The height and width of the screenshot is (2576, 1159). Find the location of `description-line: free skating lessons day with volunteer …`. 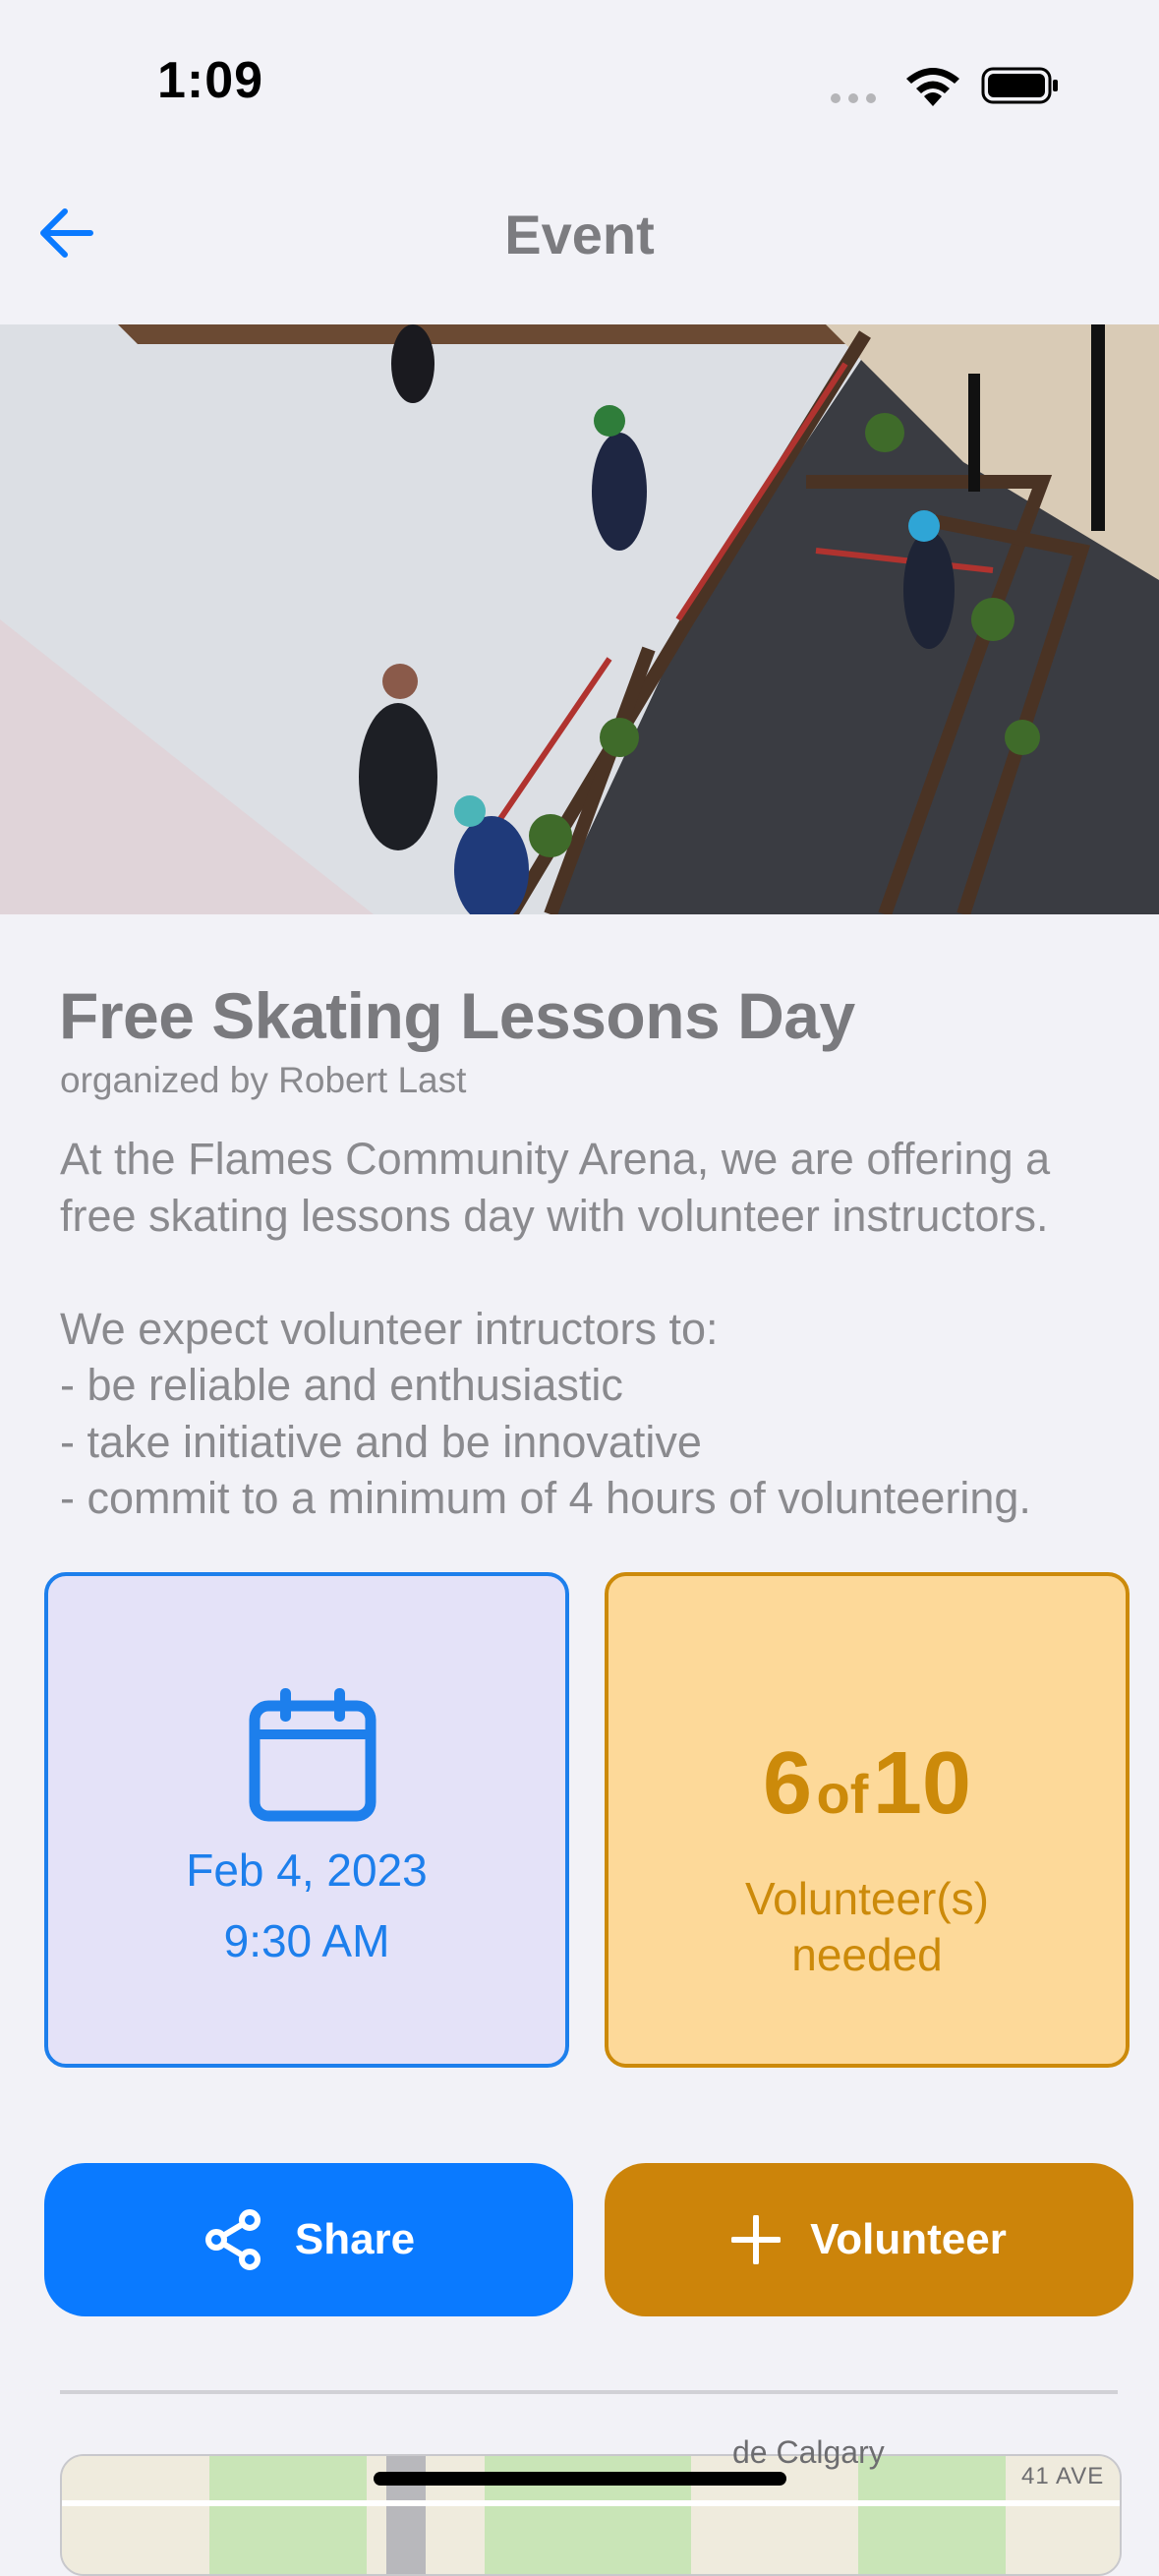

description-line: free skating lessons day with volunteer … is located at coordinates (555, 1215).